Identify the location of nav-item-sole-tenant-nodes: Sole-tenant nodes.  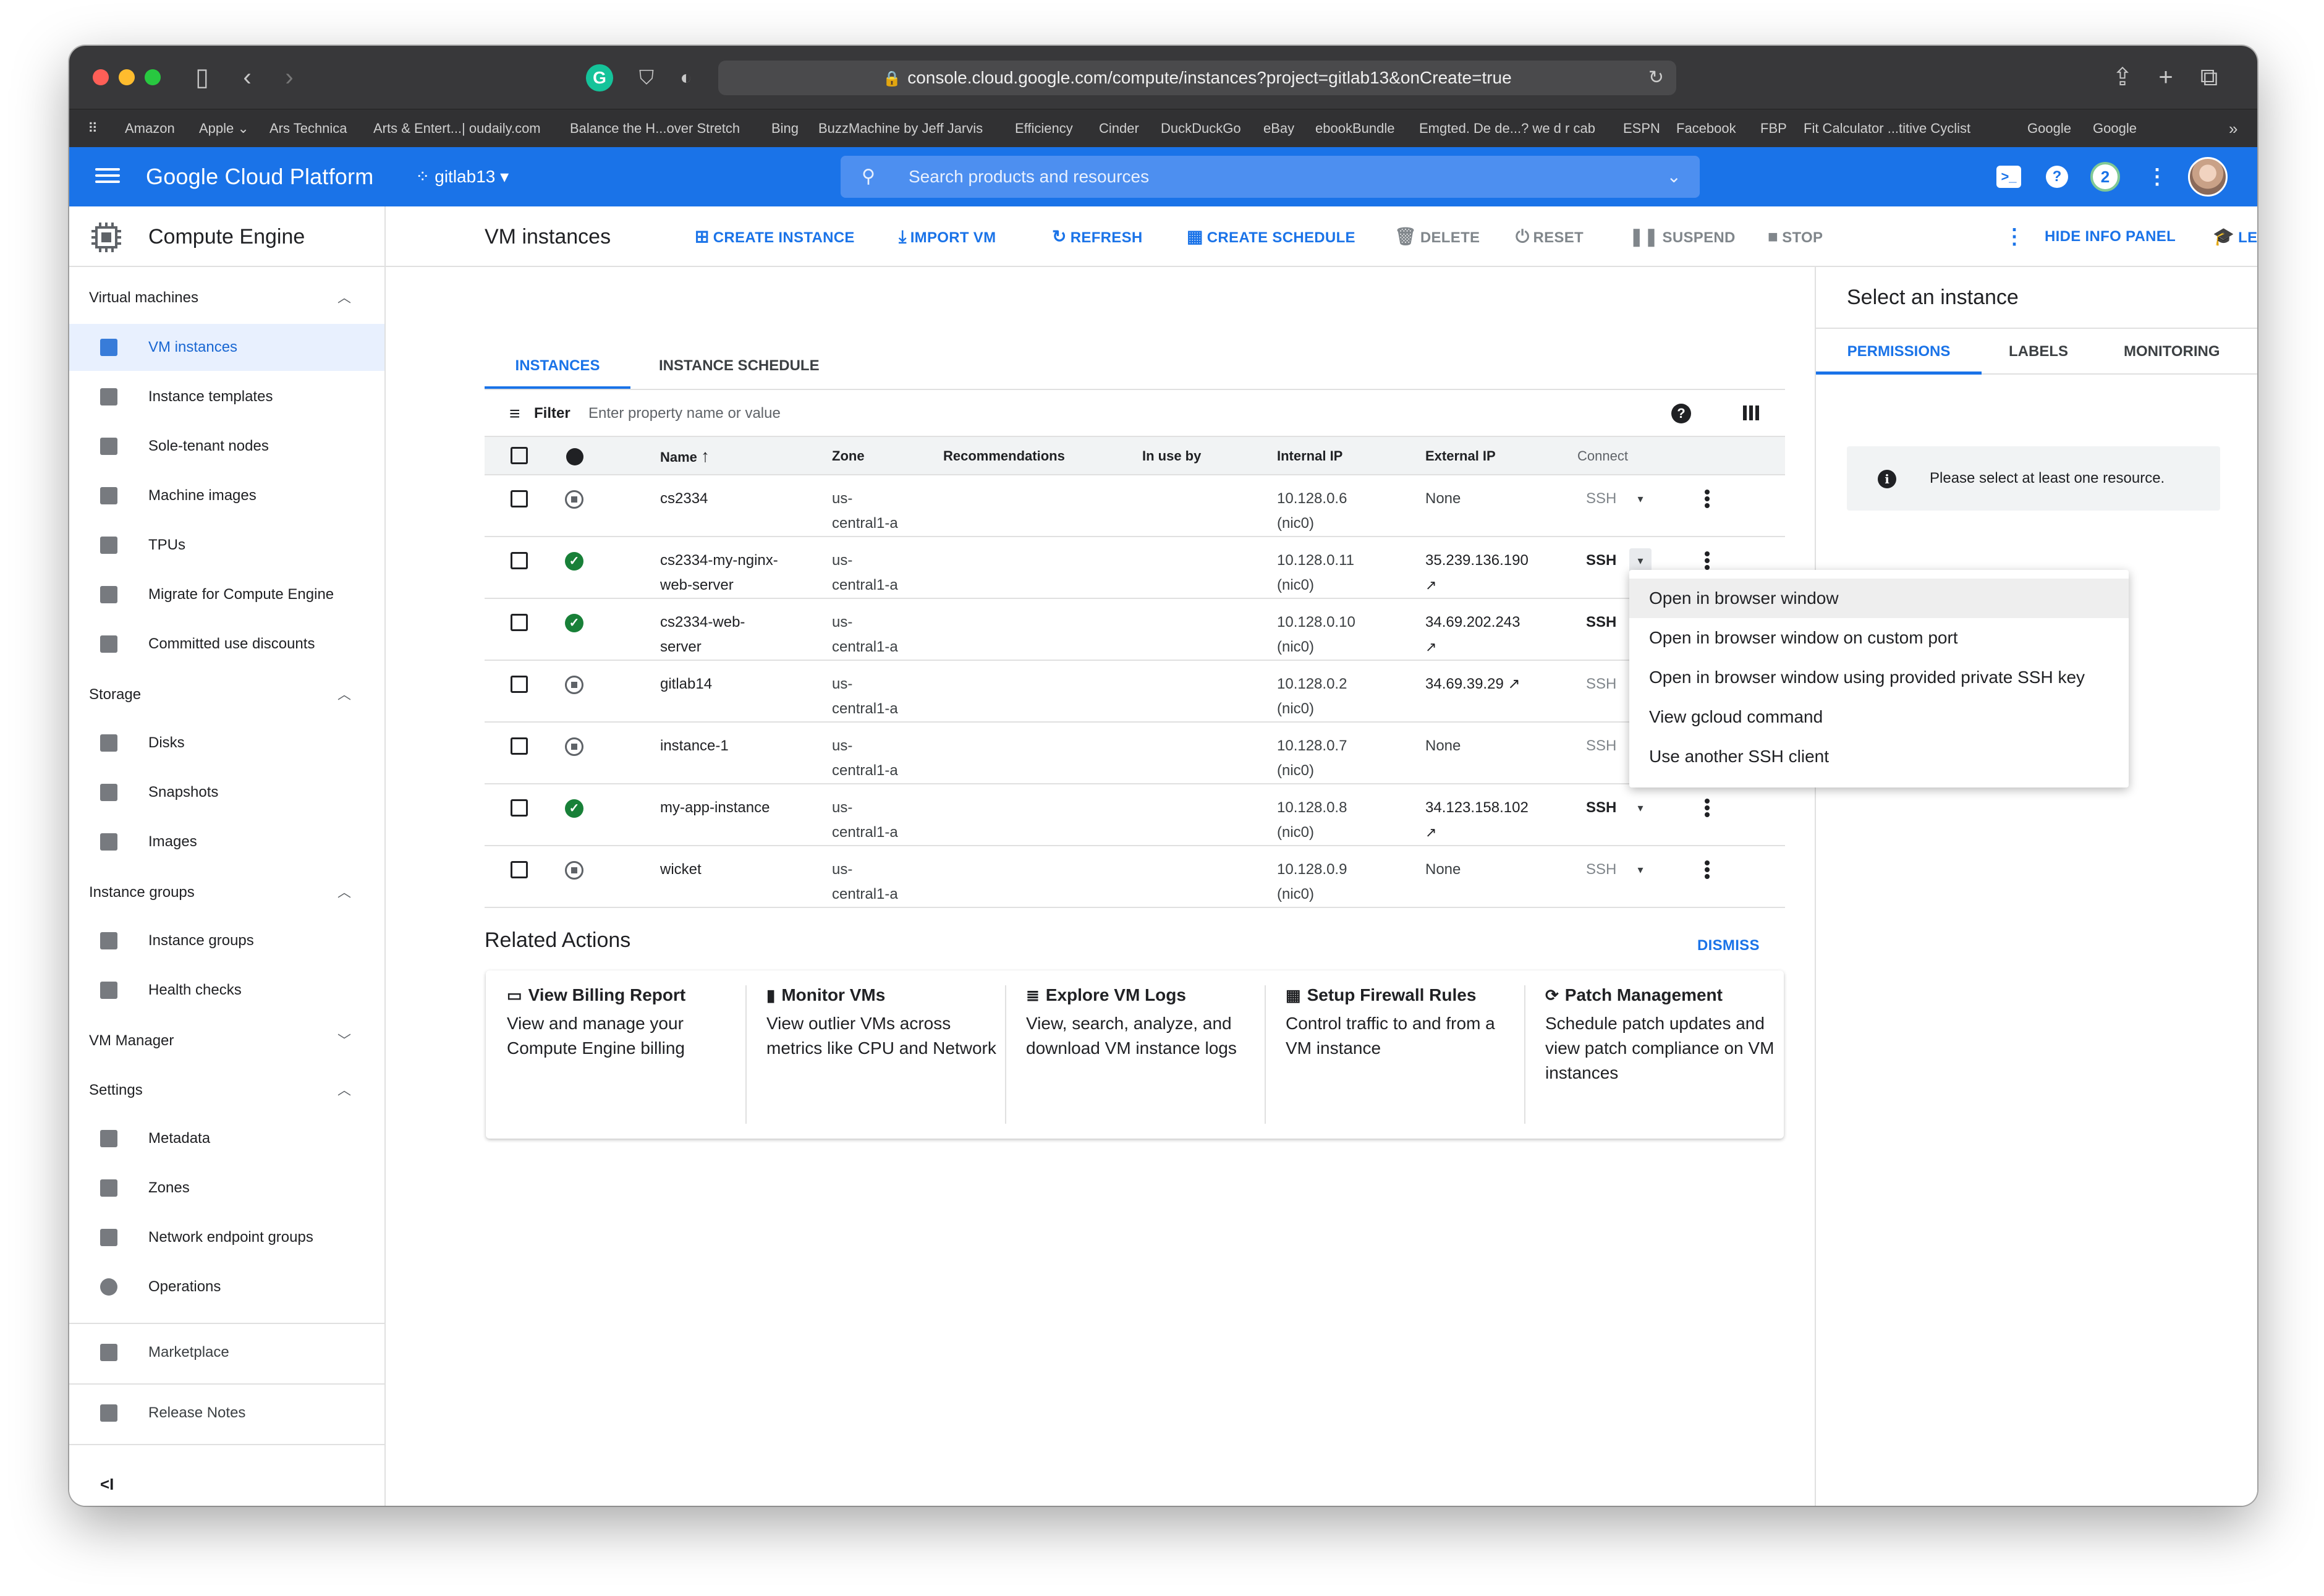
(227, 446).